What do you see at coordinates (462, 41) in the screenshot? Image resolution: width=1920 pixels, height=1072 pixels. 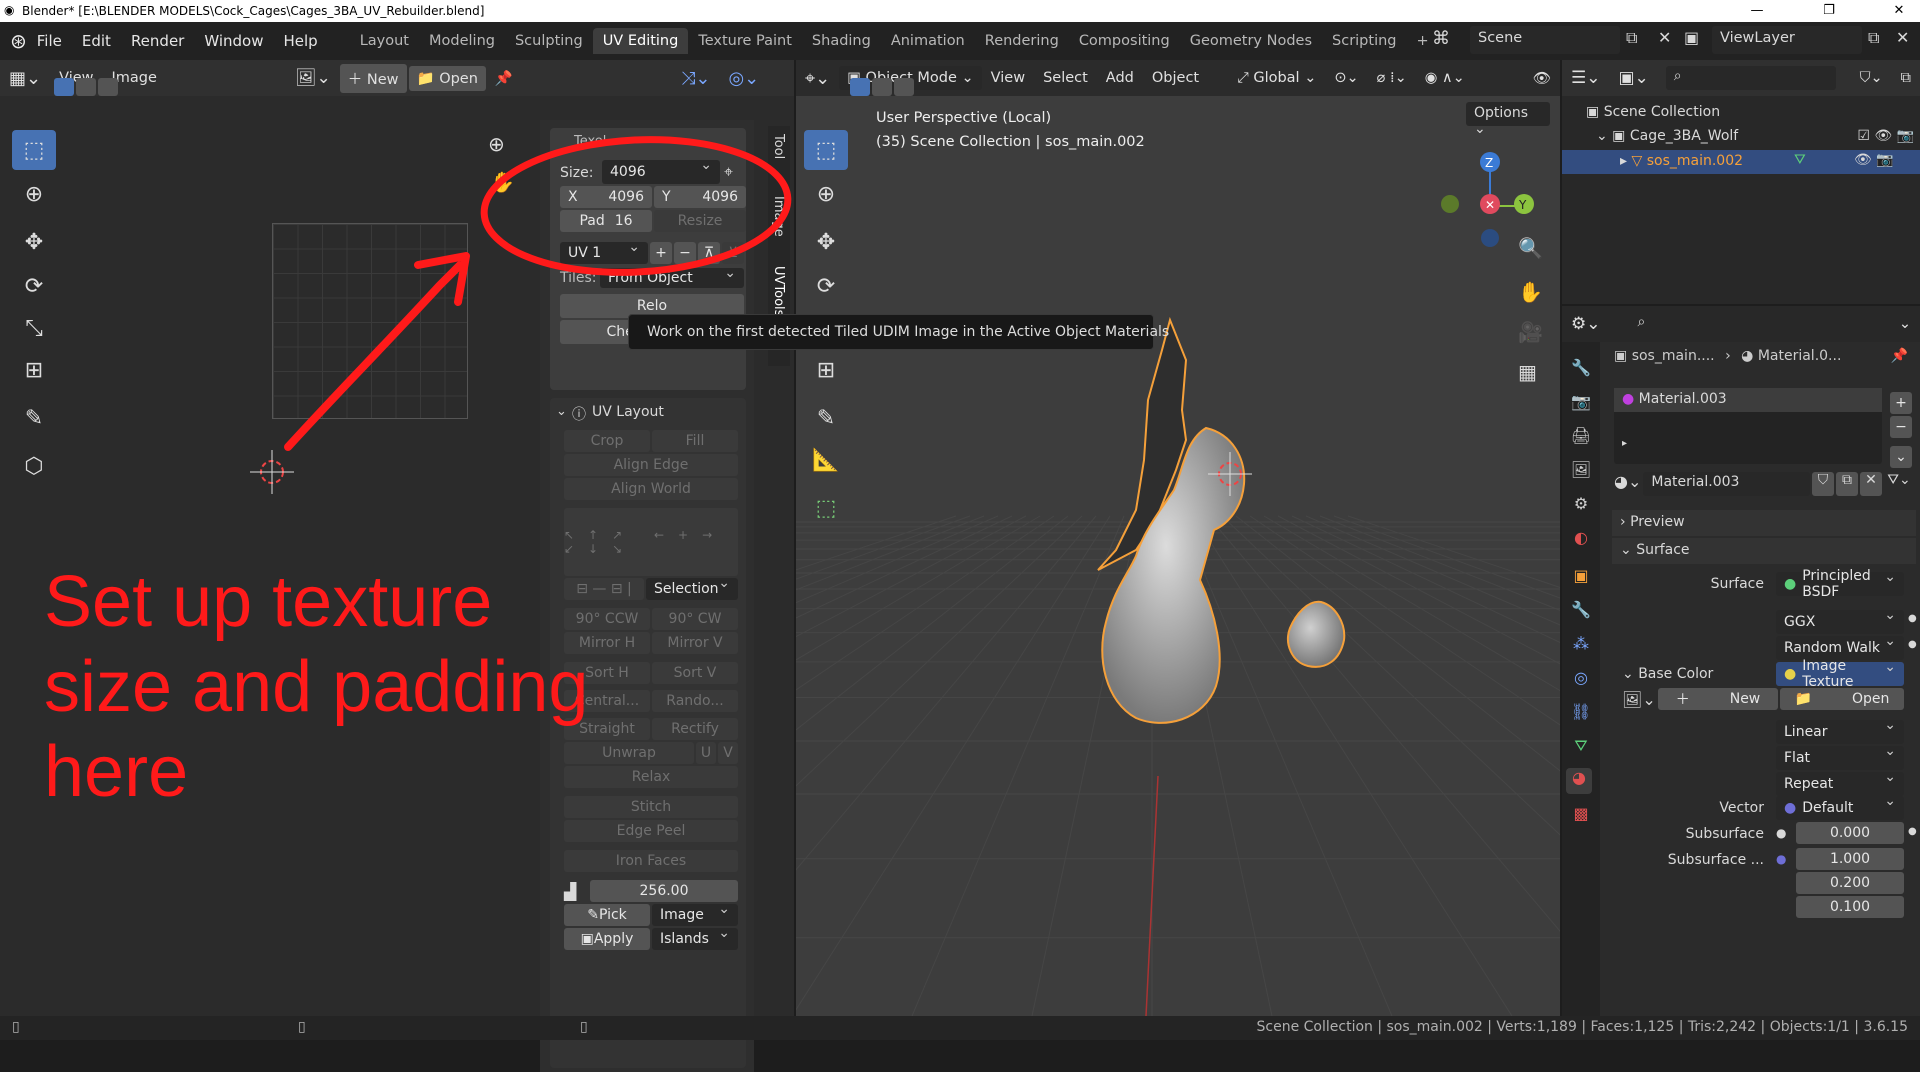 I see `tab-modeling: Modeling` at bounding box center [462, 41].